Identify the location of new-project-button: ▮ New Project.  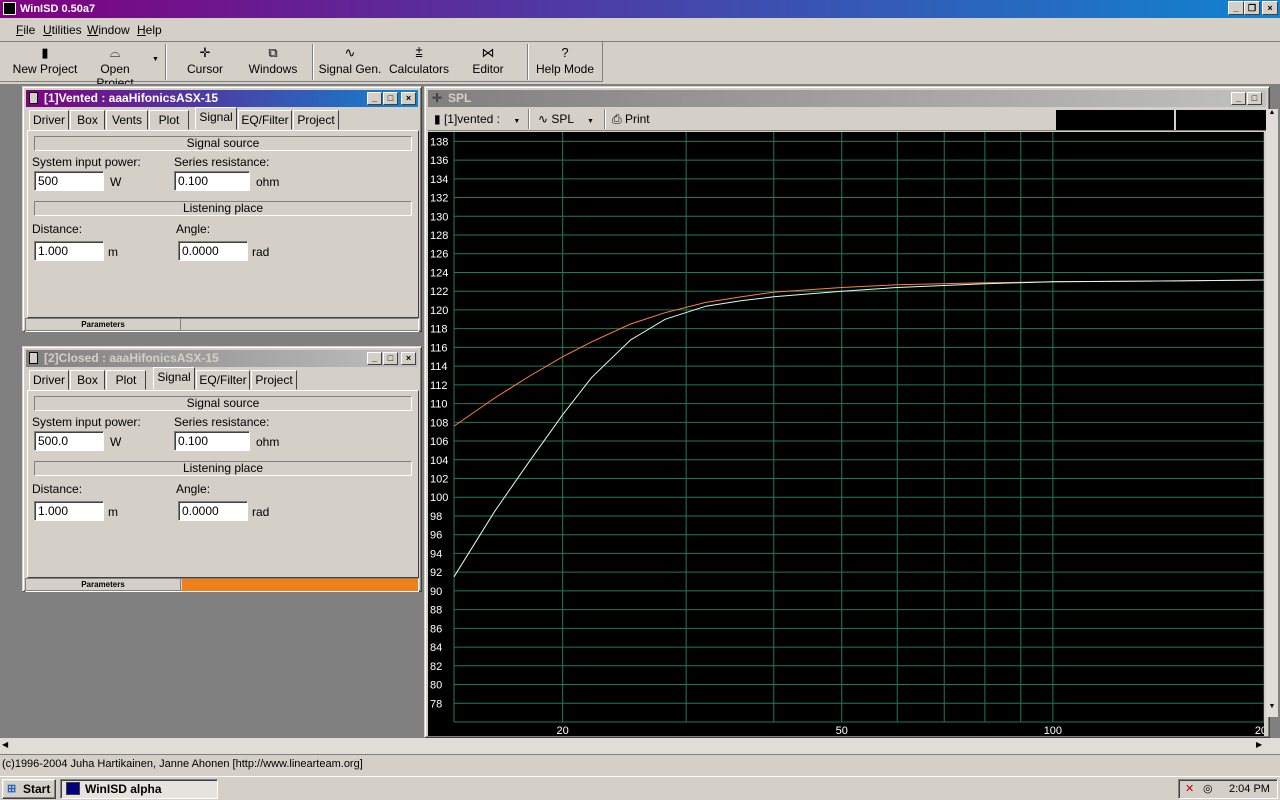
(45, 62).